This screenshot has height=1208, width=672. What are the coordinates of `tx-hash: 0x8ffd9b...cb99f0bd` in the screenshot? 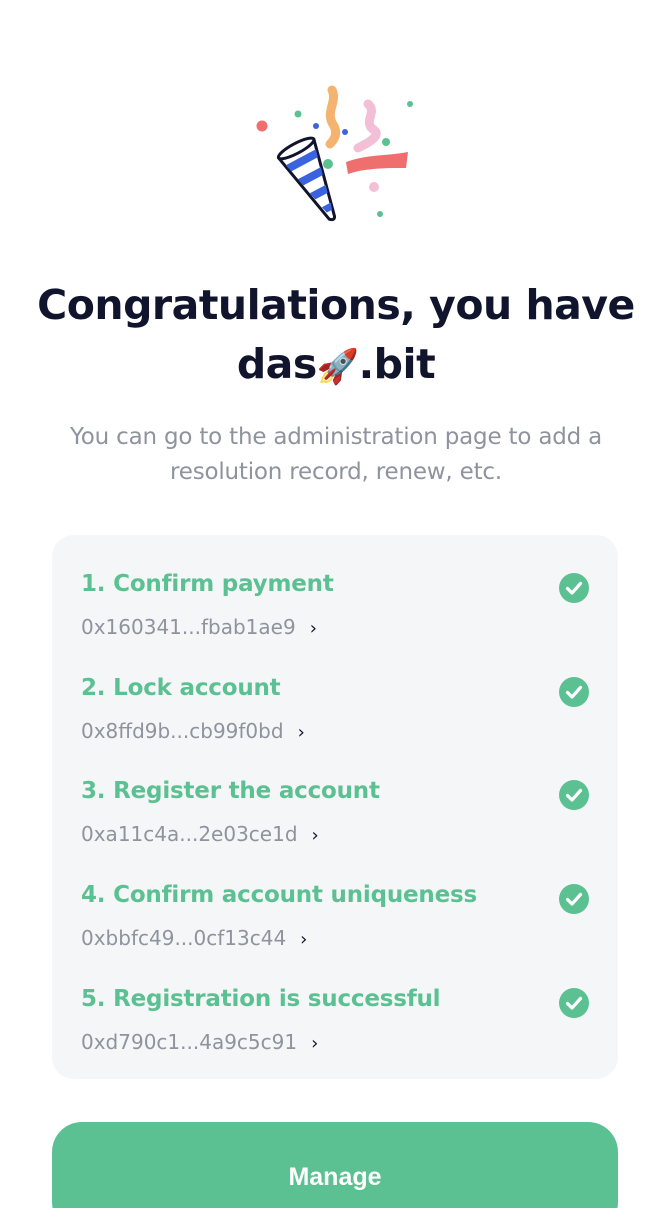 It's located at (182, 731).